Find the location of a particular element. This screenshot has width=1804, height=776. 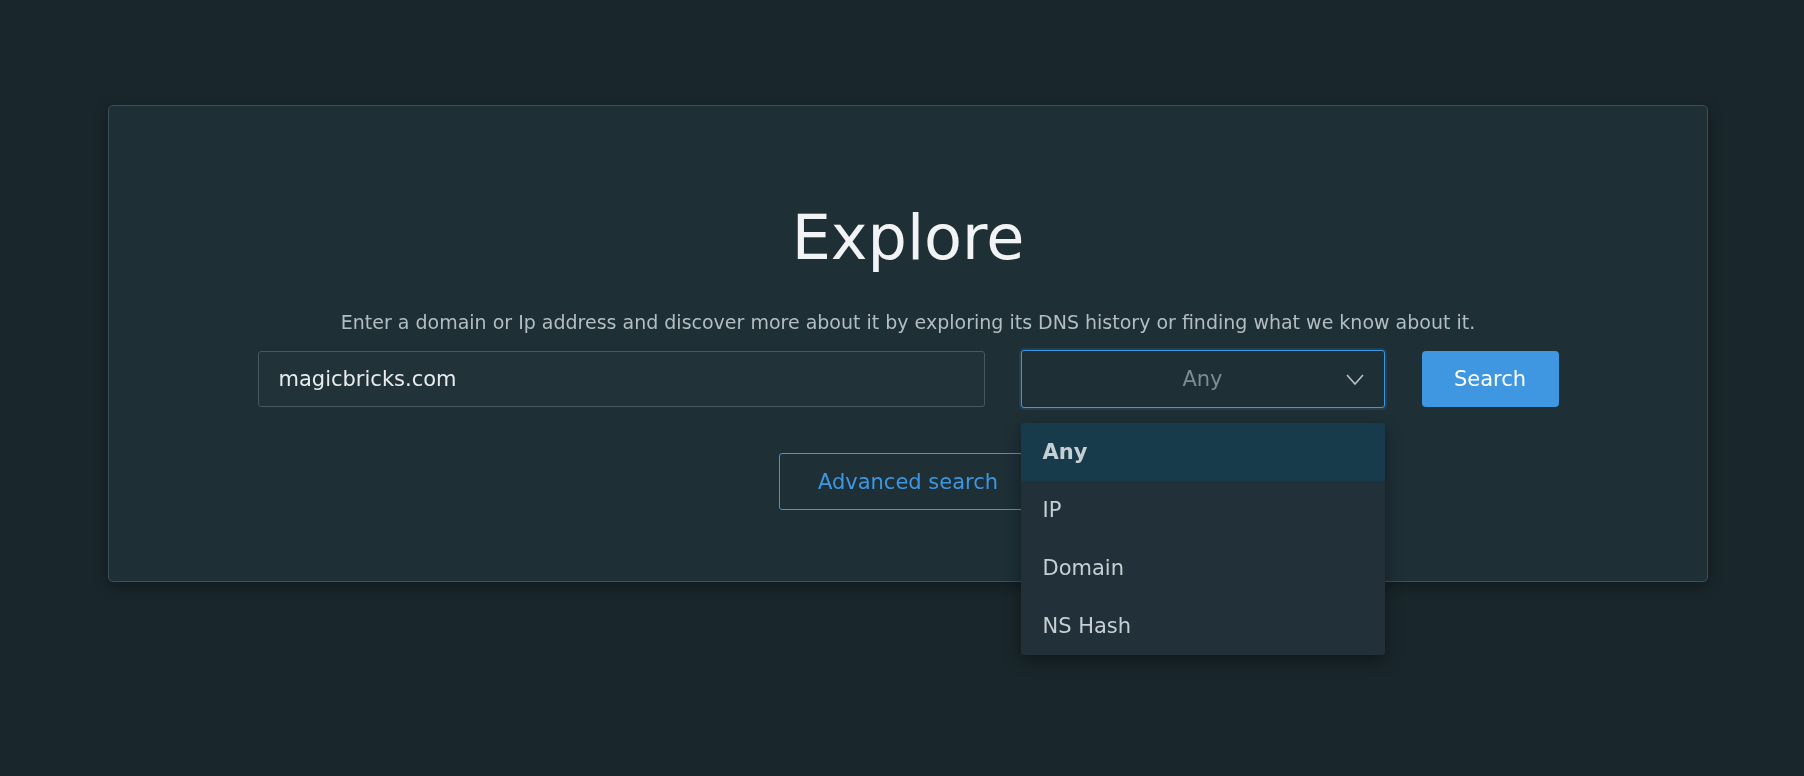

description-text: Enter a domain or Ip address and discover more about it by exploring its DNS history or finding what we know about it. is located at coordinates (908, 322).